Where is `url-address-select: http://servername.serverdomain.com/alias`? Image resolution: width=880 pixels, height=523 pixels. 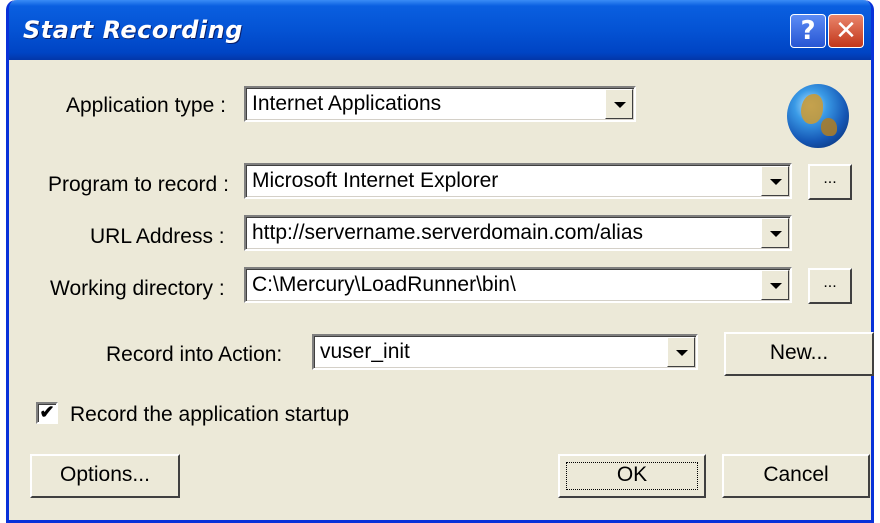
url-address-select: http://servername.serverdomain.com/alias is located at coordinates (518, 233).